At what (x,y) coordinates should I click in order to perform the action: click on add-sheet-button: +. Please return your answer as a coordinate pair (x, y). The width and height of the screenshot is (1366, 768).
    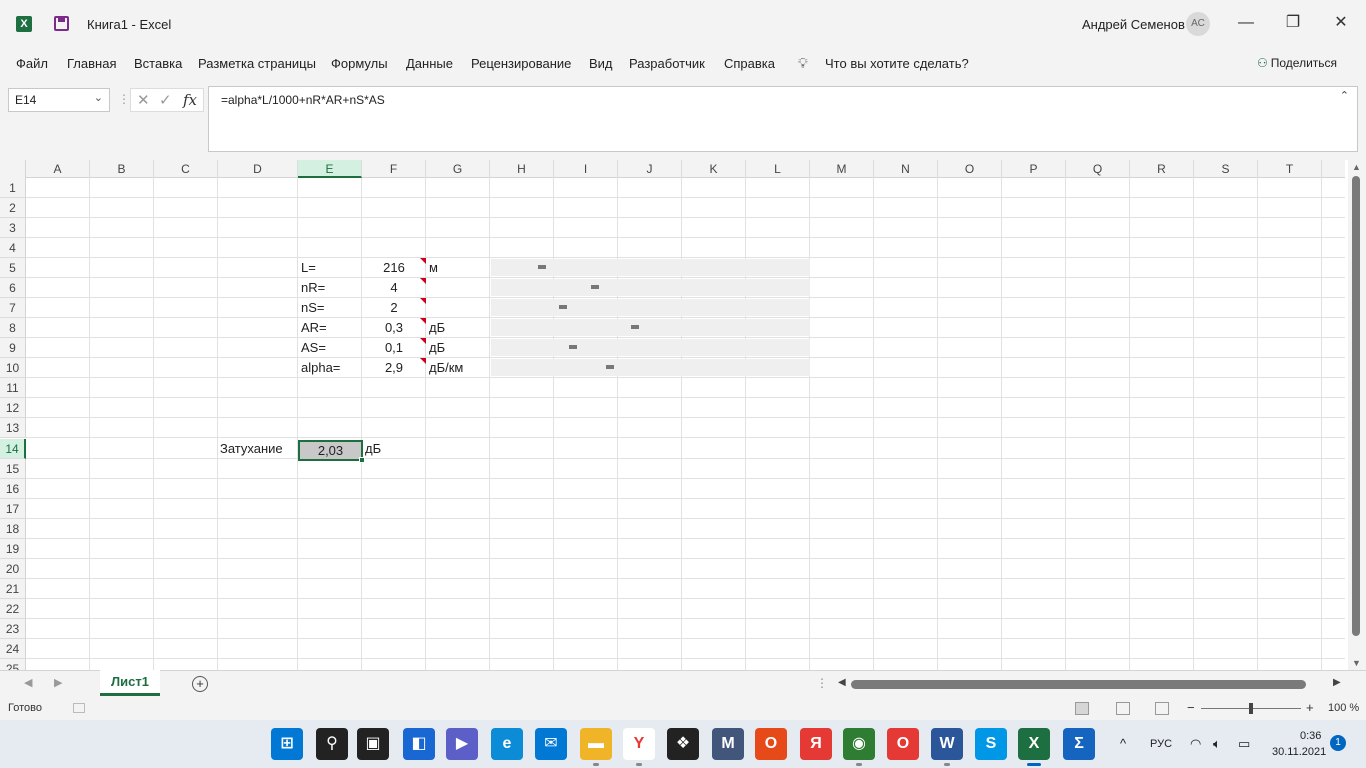
    Looking at the image, I should click on (200, 684).